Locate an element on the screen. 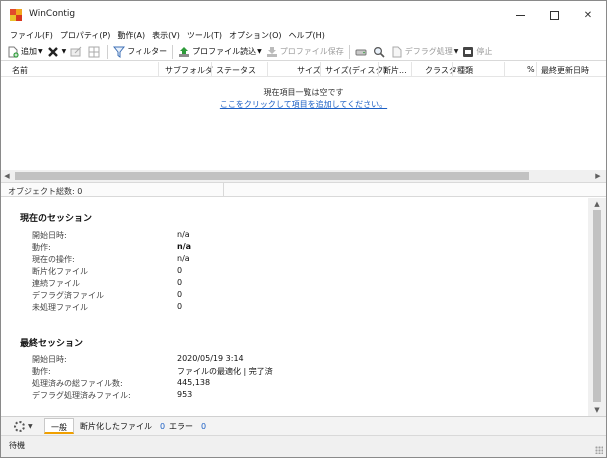  column-percent: % is located at coordinates (531, 69).